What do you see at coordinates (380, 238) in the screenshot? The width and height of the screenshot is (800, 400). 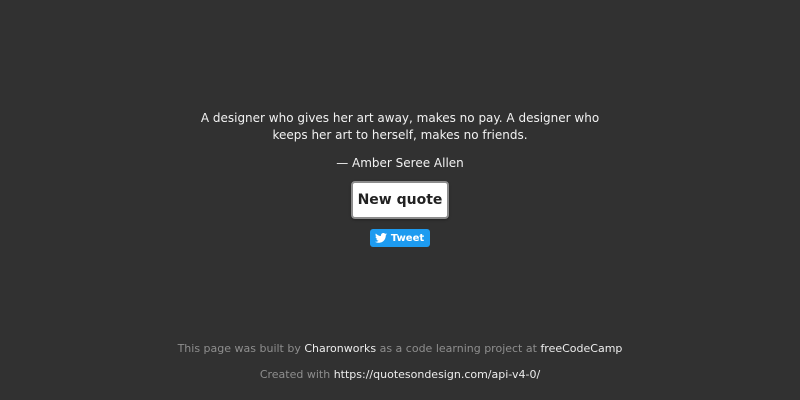 I see `twitter-bird-icon` at bounding box center [380, 238].